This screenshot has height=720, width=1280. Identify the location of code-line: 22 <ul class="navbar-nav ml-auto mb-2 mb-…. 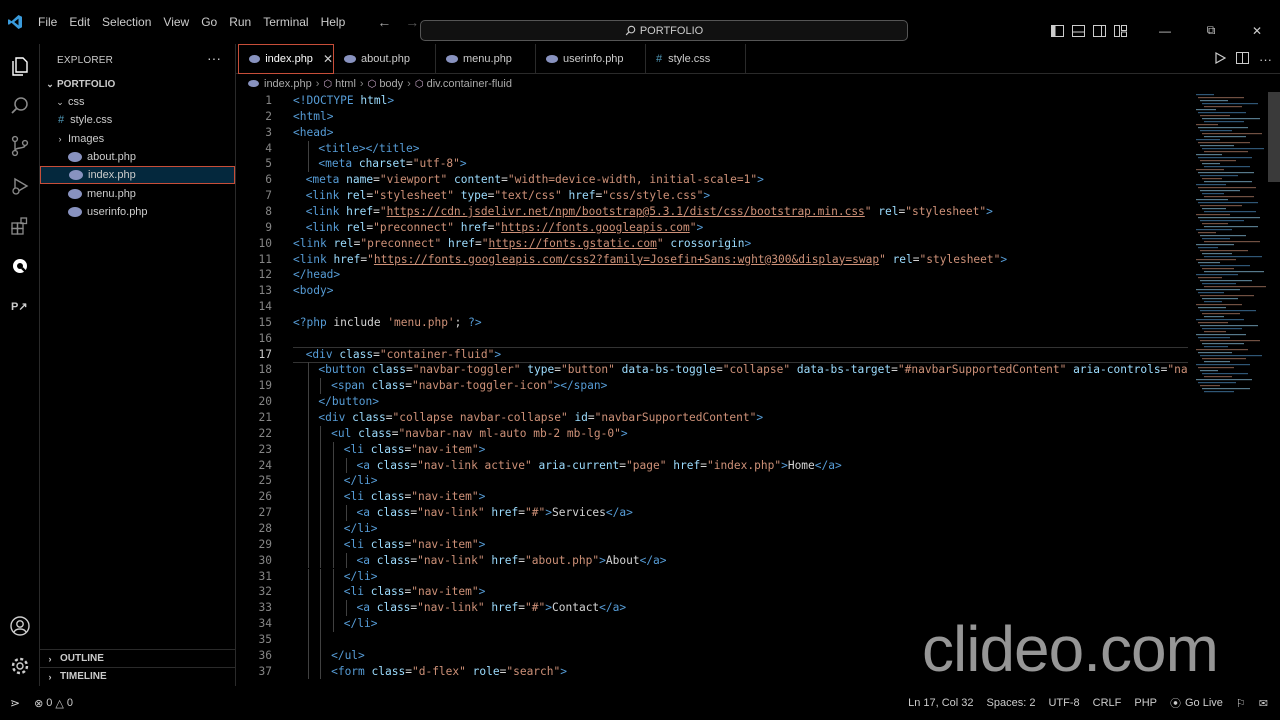
(712, 434).